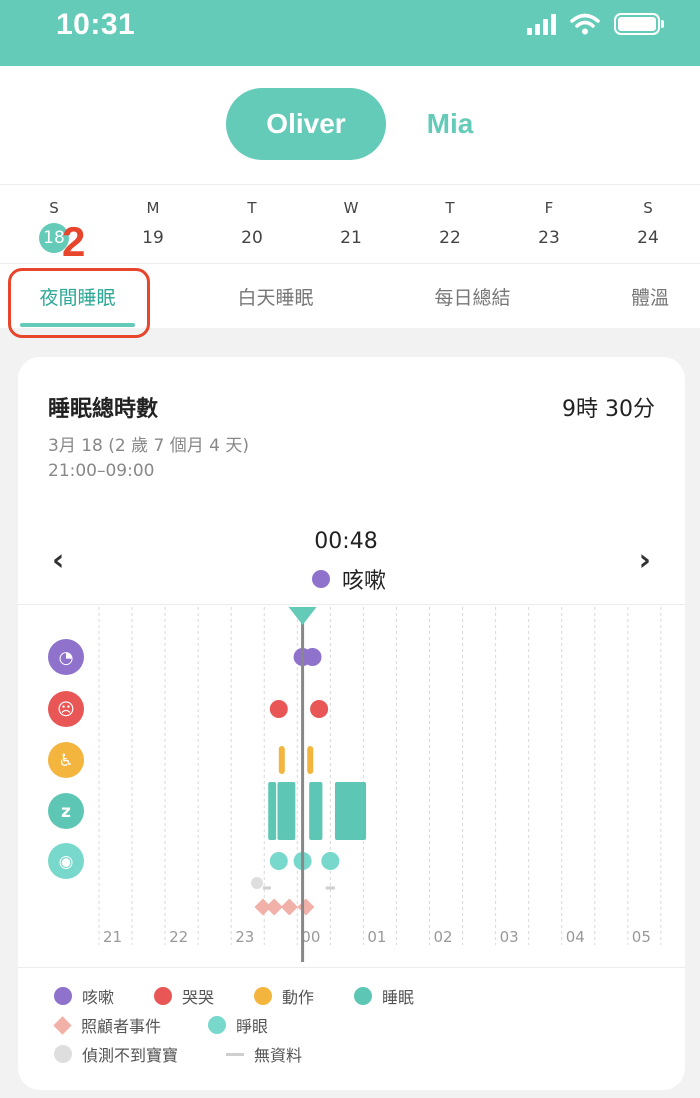 This screenshot has height=1098, width=700. What do you see at coordinates (98, 997) in the screenshot?
I see `legend-label: 咳嗽` at bounding box center [98, 997].